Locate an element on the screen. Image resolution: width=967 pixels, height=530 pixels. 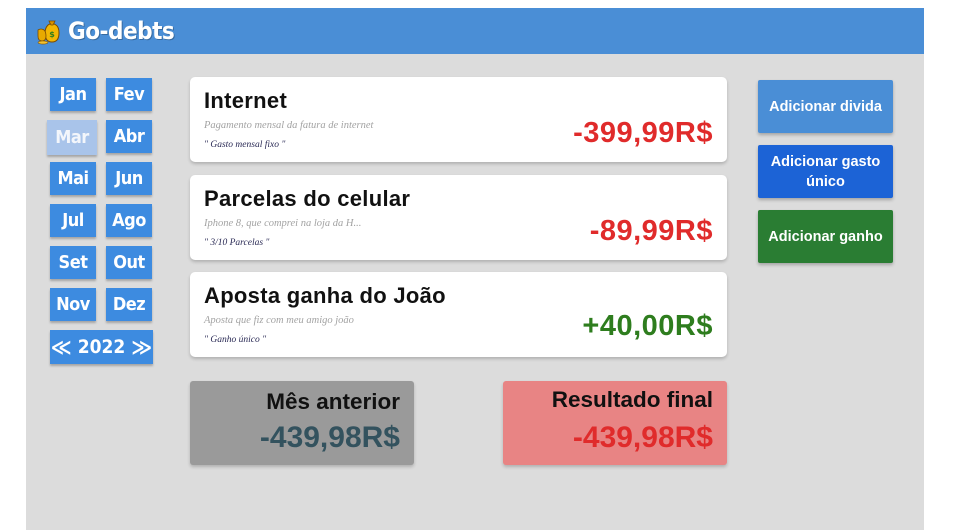
entry-title: Internet is located at coordinates (246, 100).